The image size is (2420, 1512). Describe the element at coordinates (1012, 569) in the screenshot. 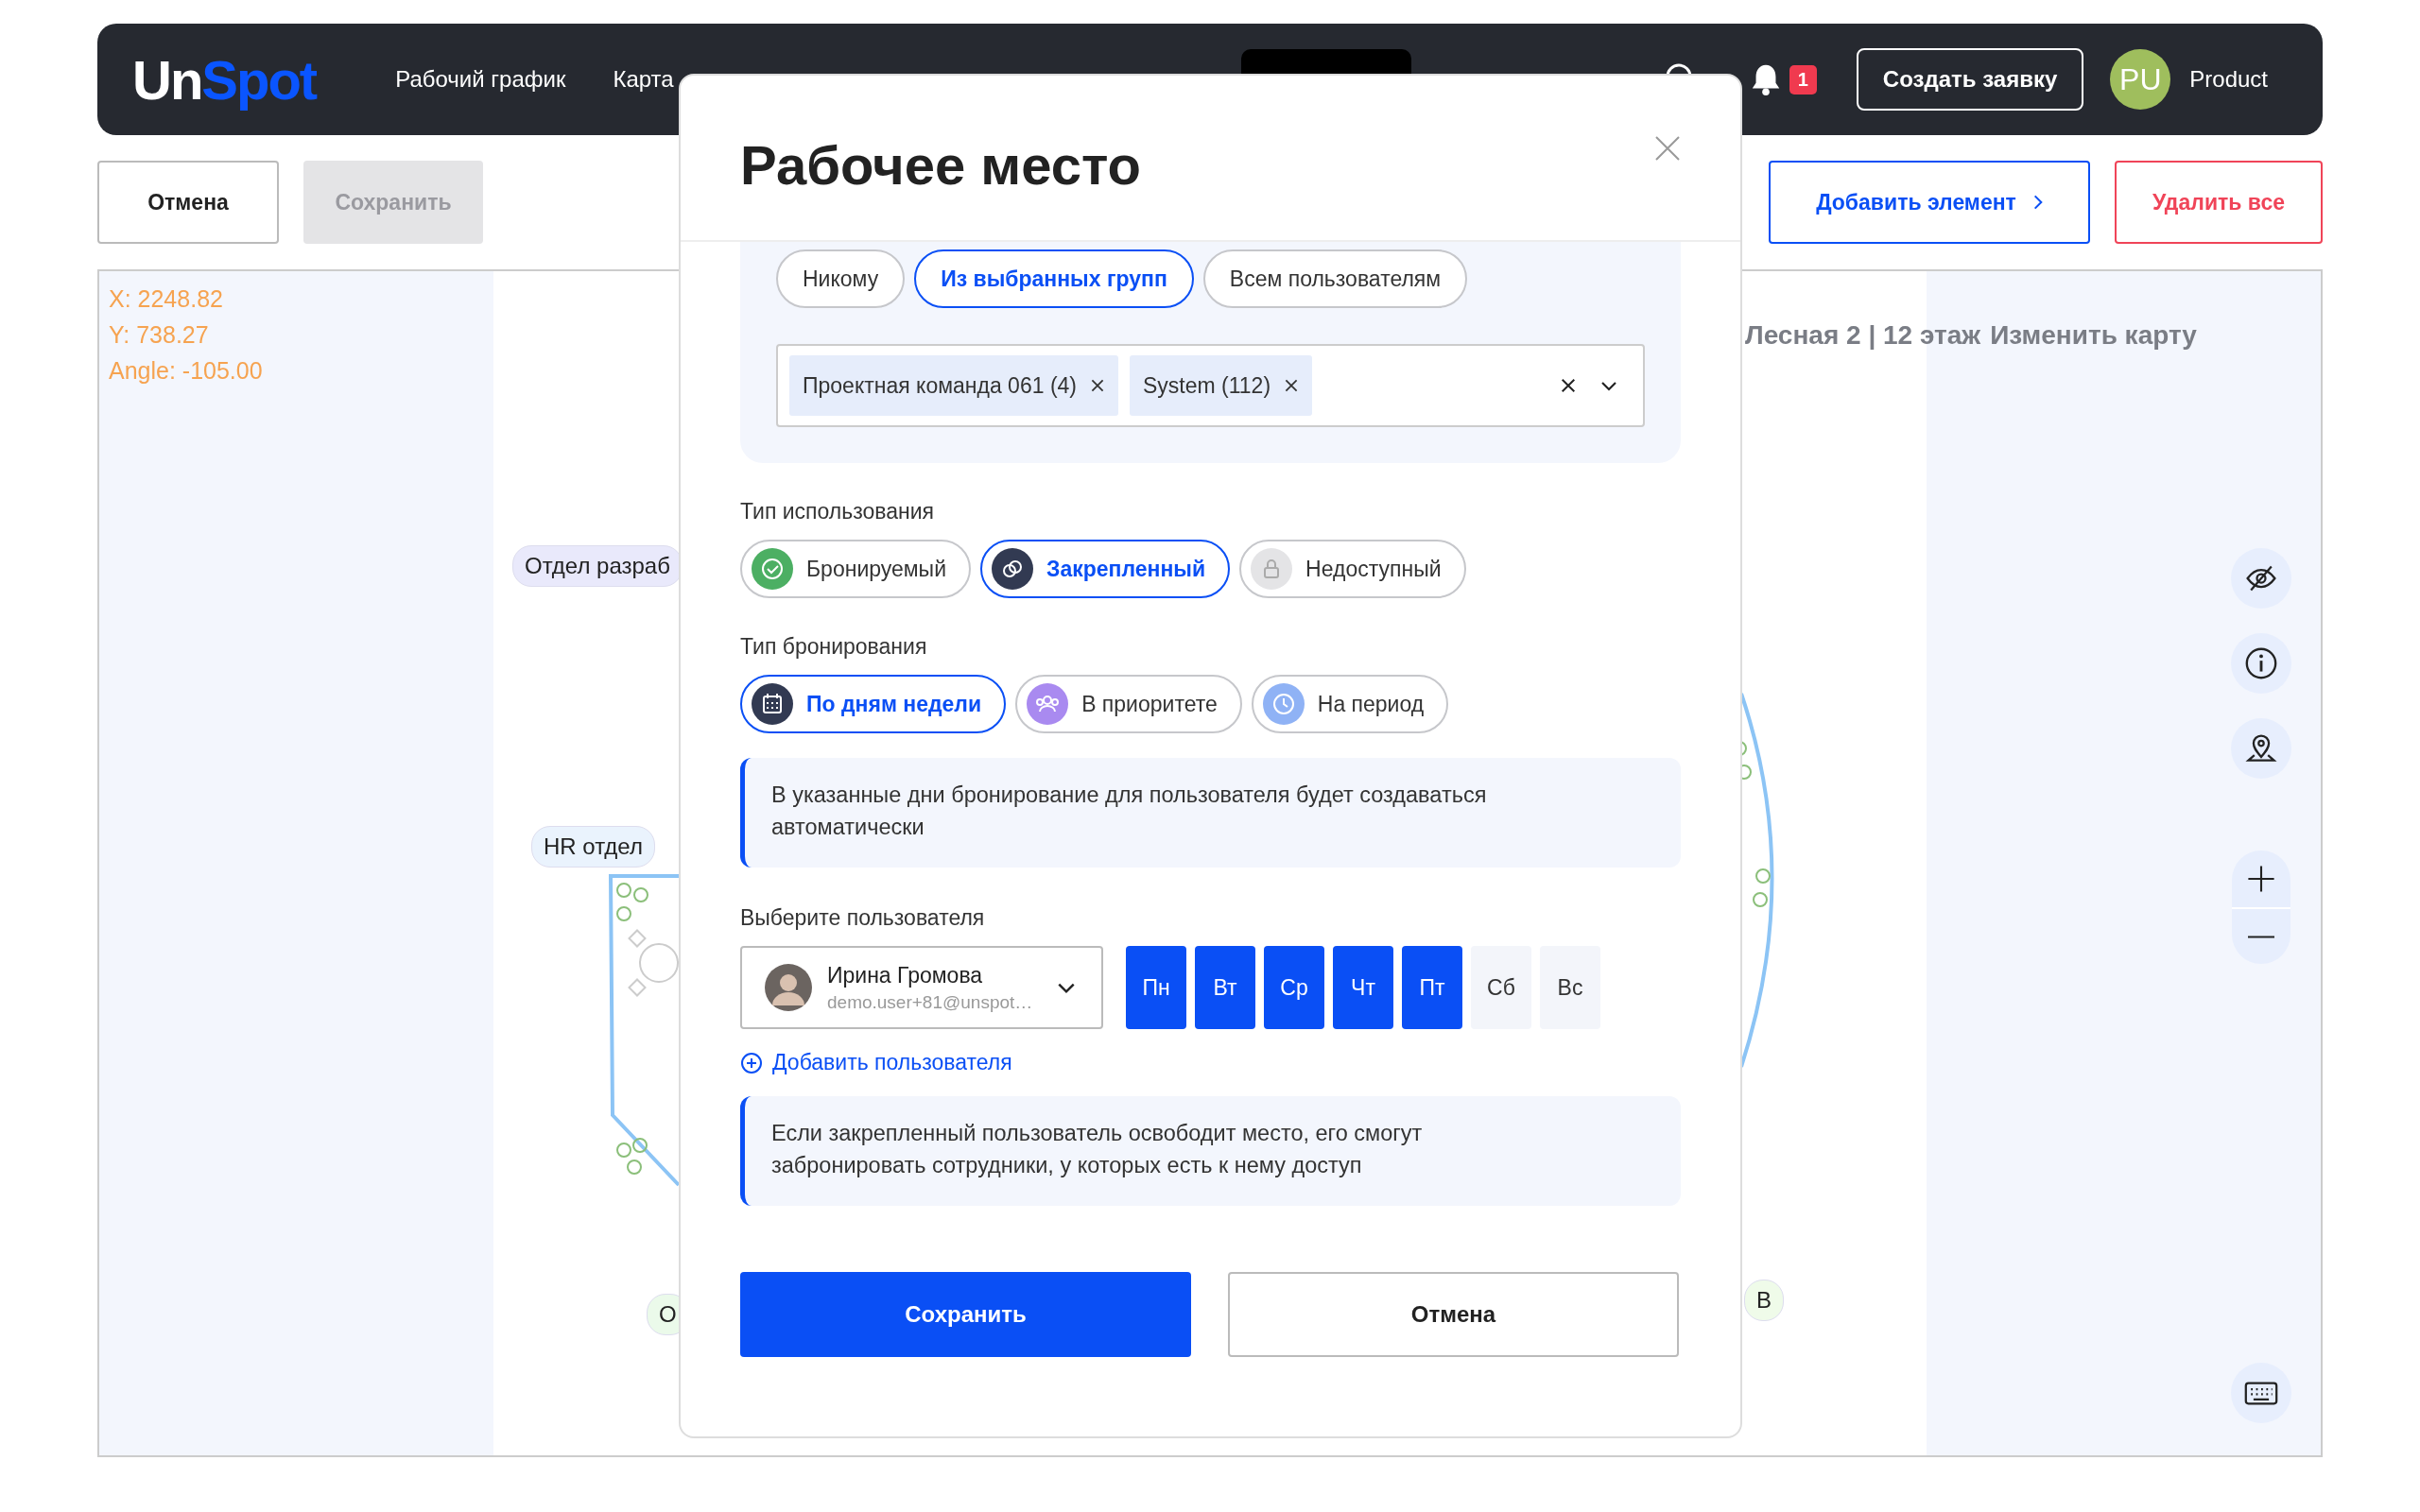

I see `link-icon` at that location.